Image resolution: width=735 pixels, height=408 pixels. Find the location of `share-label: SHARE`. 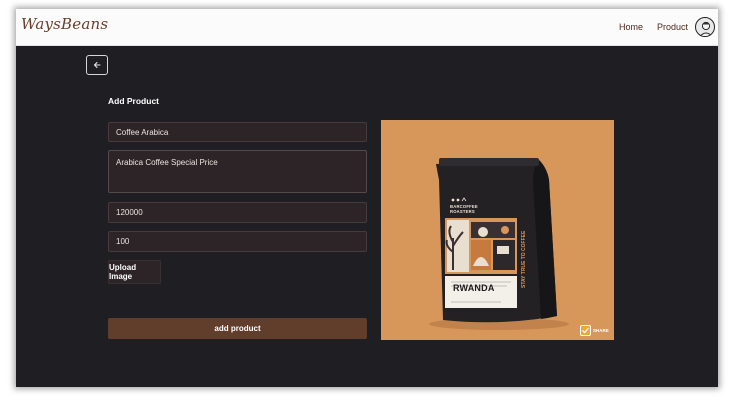

share-label: SHARE is located at coordinates (601, 330).